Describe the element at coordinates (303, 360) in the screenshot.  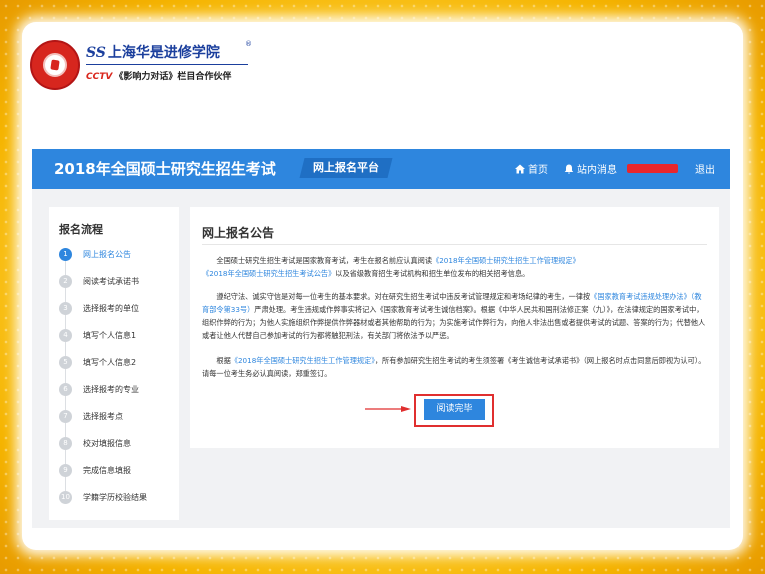
I see `regulation-link-2: 《2018年全国硕士研究生招生工作管理规定》` at that location.